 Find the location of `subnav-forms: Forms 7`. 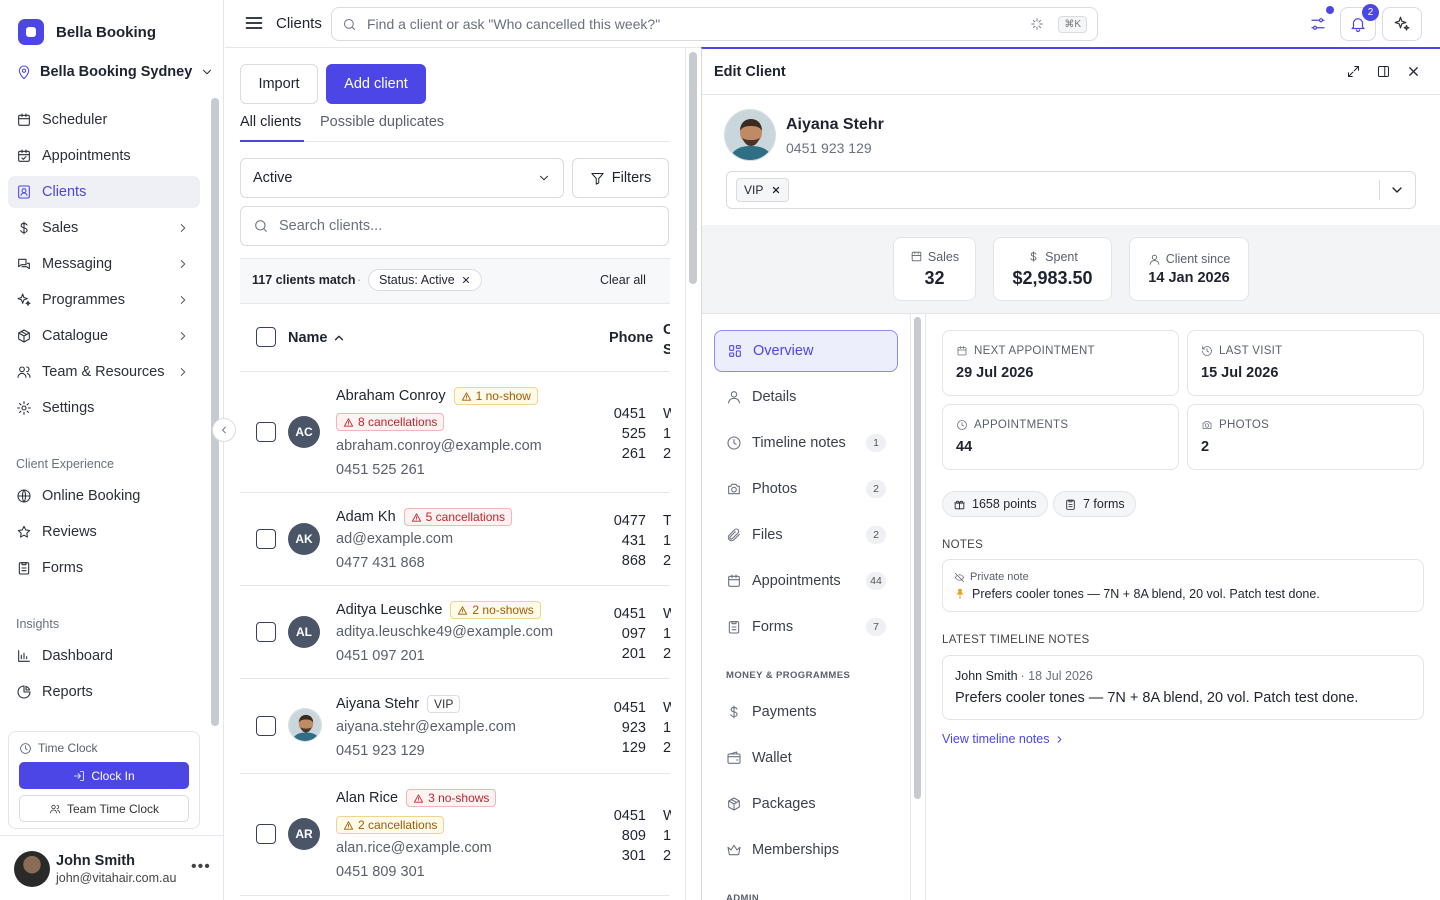

subnav-forms: Forms 7 is located at coordinates (806, 627).